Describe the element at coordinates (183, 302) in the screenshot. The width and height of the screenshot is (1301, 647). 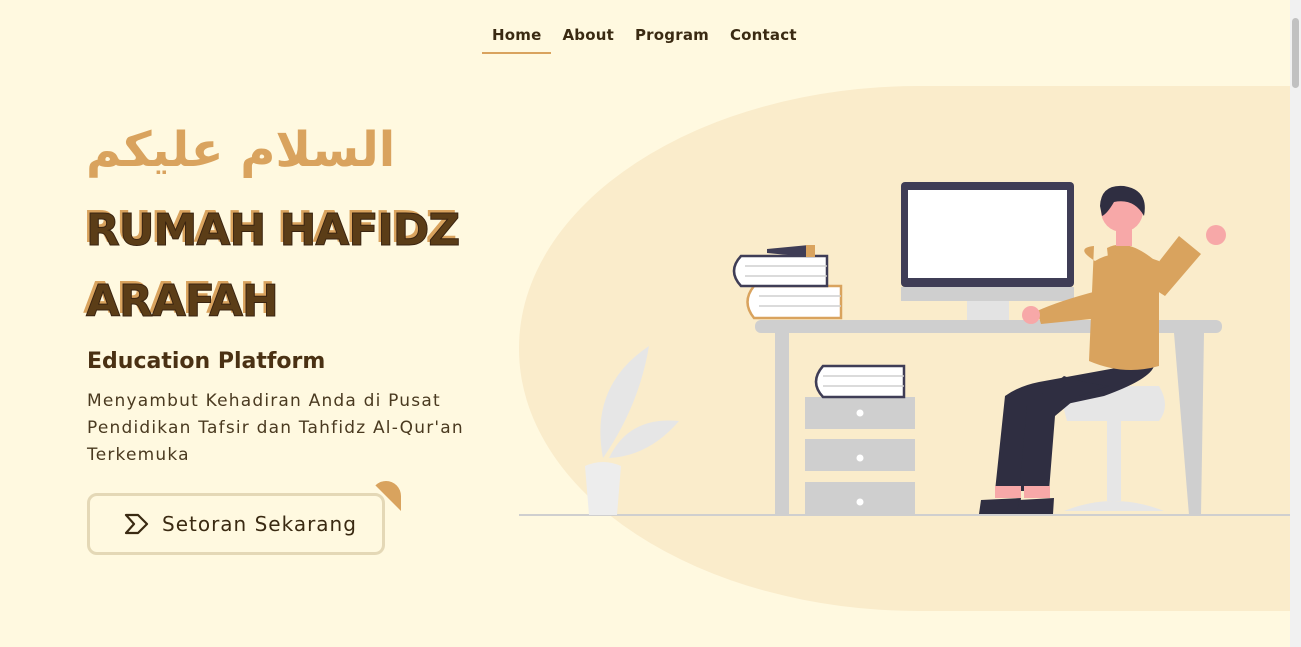
I see `hero-title-line2: ARAFAH` at that location.